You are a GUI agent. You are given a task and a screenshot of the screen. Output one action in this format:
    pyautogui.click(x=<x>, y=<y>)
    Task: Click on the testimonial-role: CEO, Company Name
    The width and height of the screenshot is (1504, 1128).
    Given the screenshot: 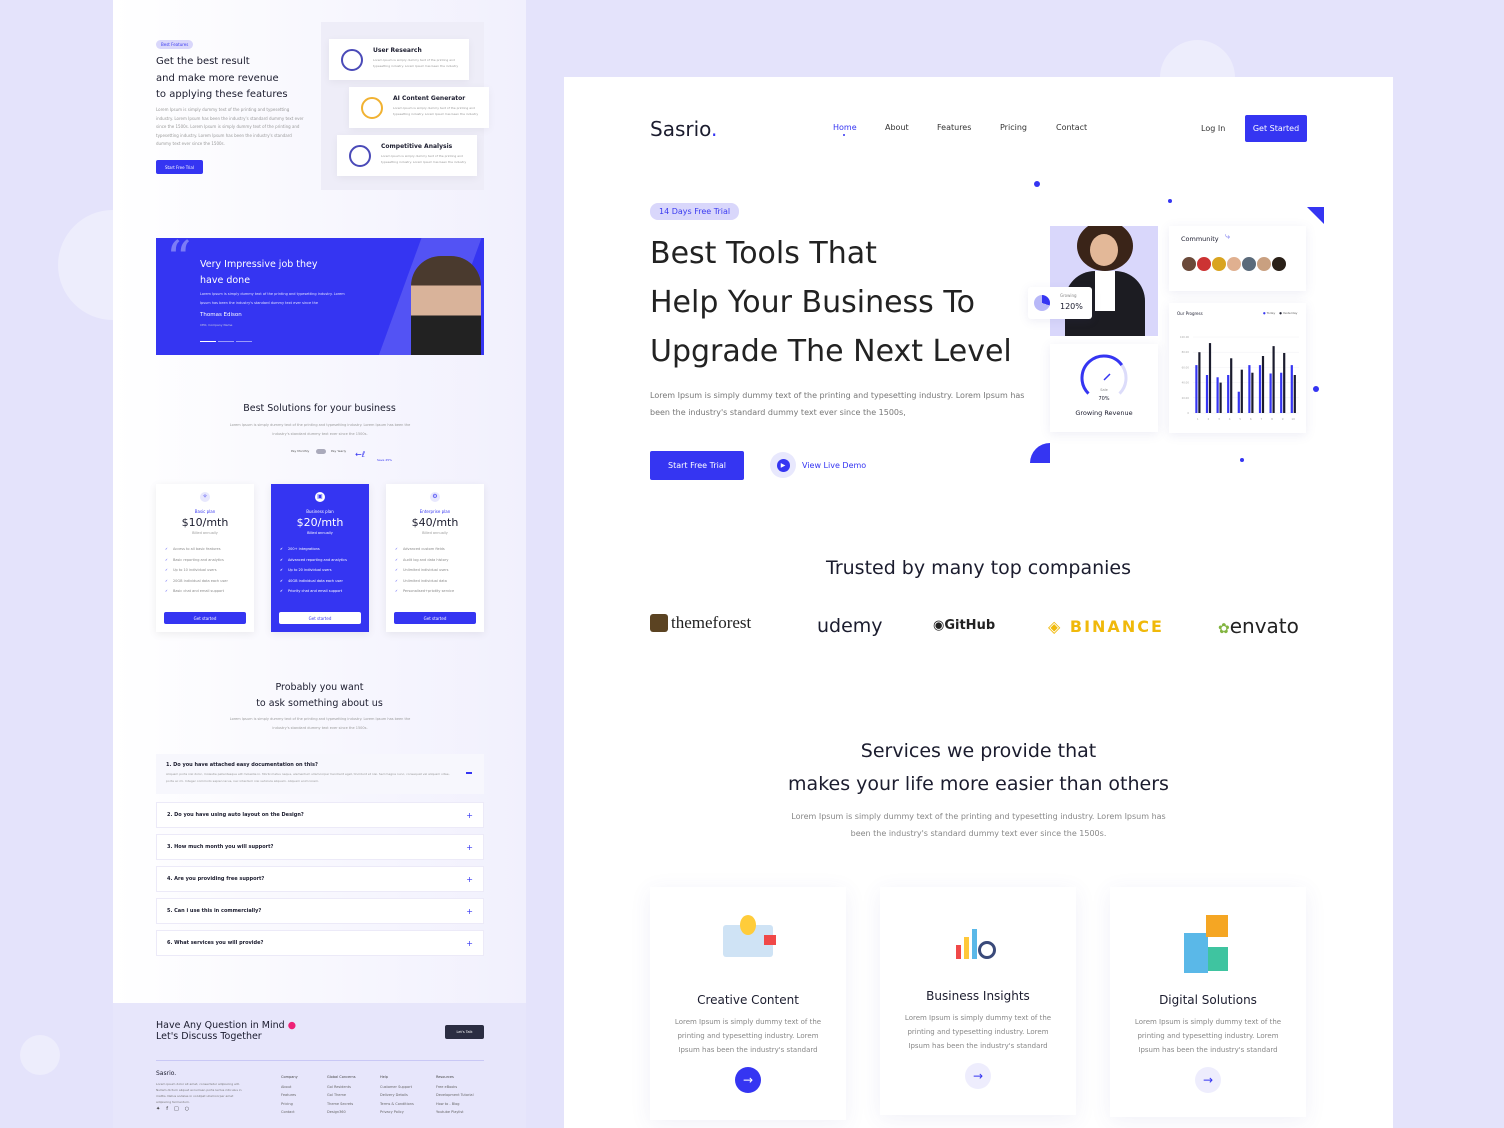 What is the action you would take?
    pyautogui.click(x=216, y=325)
    